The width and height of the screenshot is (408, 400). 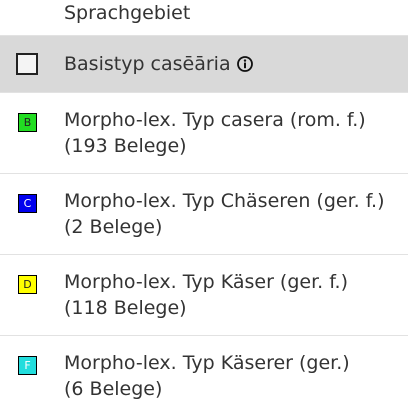 What do you see at coordinates (244, 64) in the screenshot?
I see `info-icon` at bounding box center [244, 64].